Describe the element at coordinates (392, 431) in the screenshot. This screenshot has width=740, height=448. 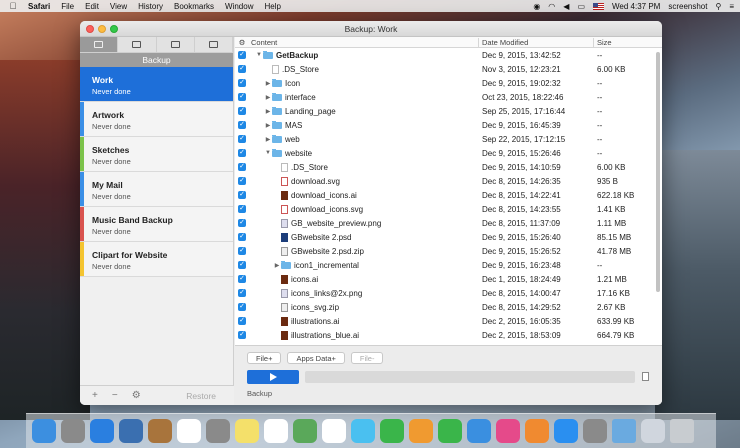
I see `facetime-icon` at that location.